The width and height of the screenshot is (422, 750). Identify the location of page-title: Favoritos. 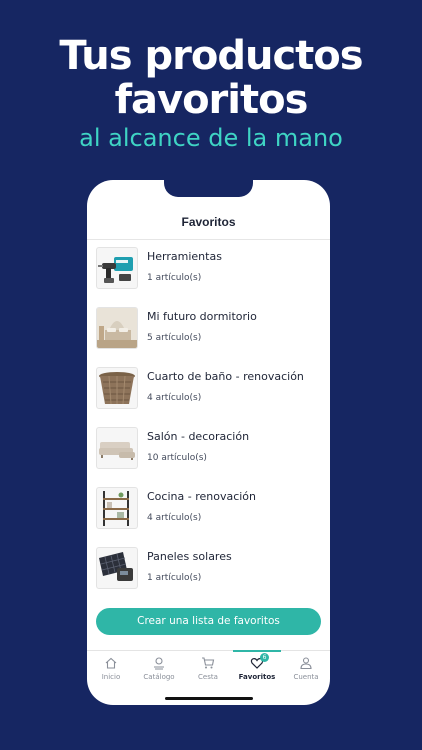
(208, 222).